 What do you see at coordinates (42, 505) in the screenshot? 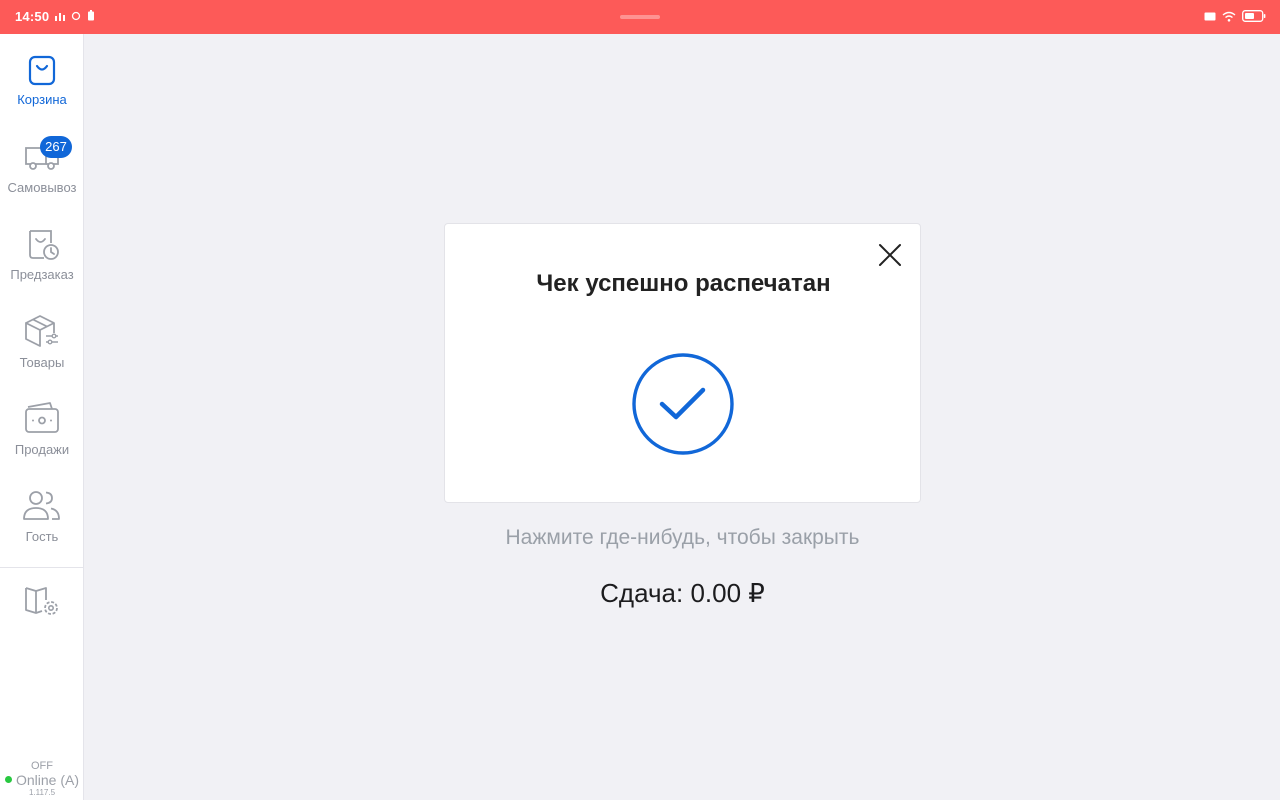
I see `users-icon` at bounding box center [42, 505].